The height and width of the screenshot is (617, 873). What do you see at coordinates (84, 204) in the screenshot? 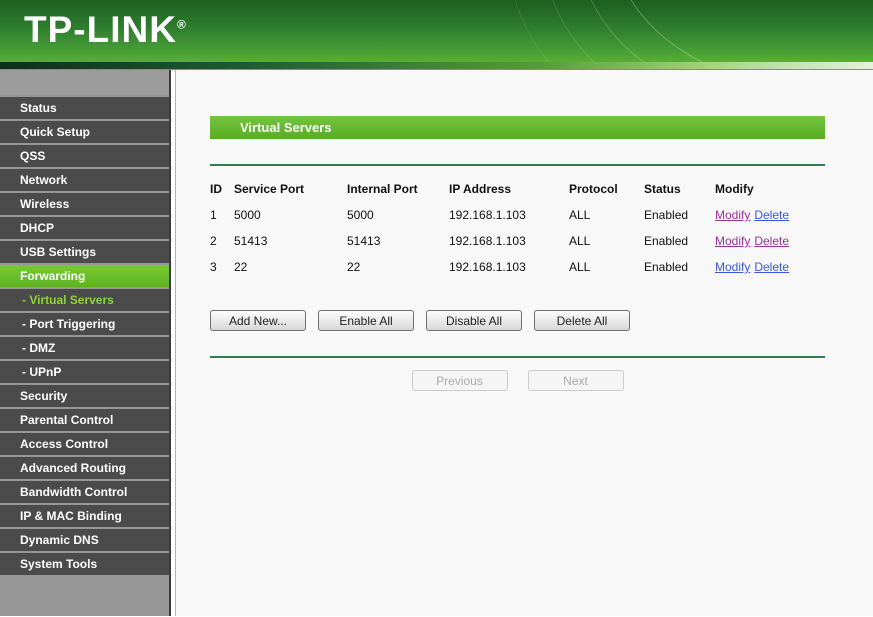
I see `sidebar-item-wireless: Wireless` at bounding box center [84, 204].